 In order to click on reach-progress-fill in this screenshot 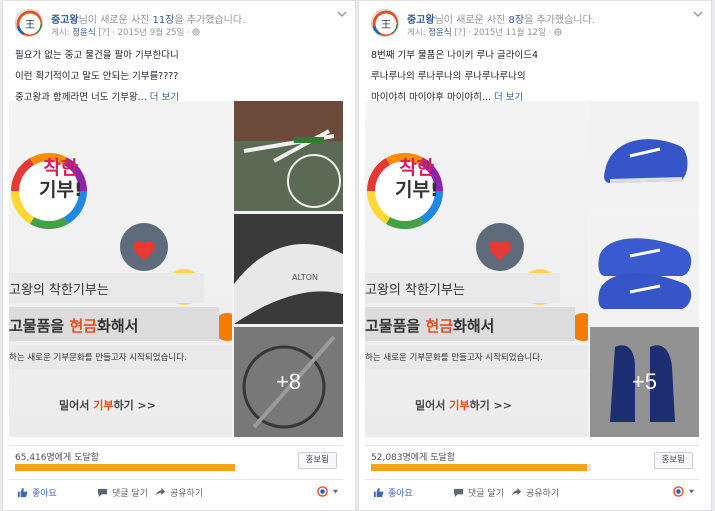, I will do `click(125, 467)`.